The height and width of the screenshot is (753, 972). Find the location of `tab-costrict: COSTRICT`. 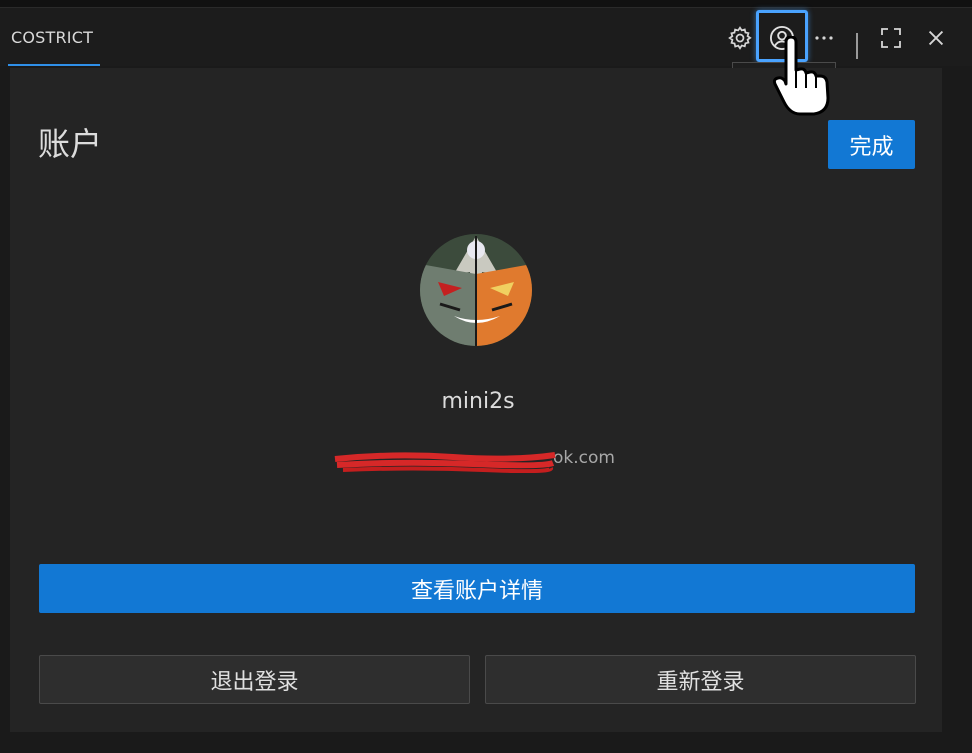

tab-costrict: COSTRICT is located at coordinates (54, 46).